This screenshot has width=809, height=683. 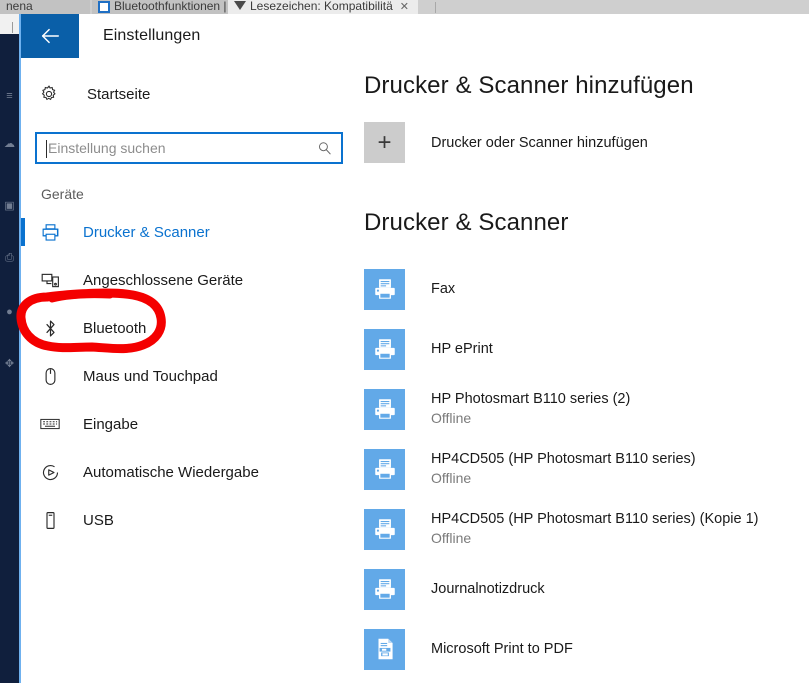 What do you see at coordinates (150, 376) in the screenshot?
I see `sidebar-item-mouse-touchpad-label: Maus und Touchpad` at bounding box center [150, 376].